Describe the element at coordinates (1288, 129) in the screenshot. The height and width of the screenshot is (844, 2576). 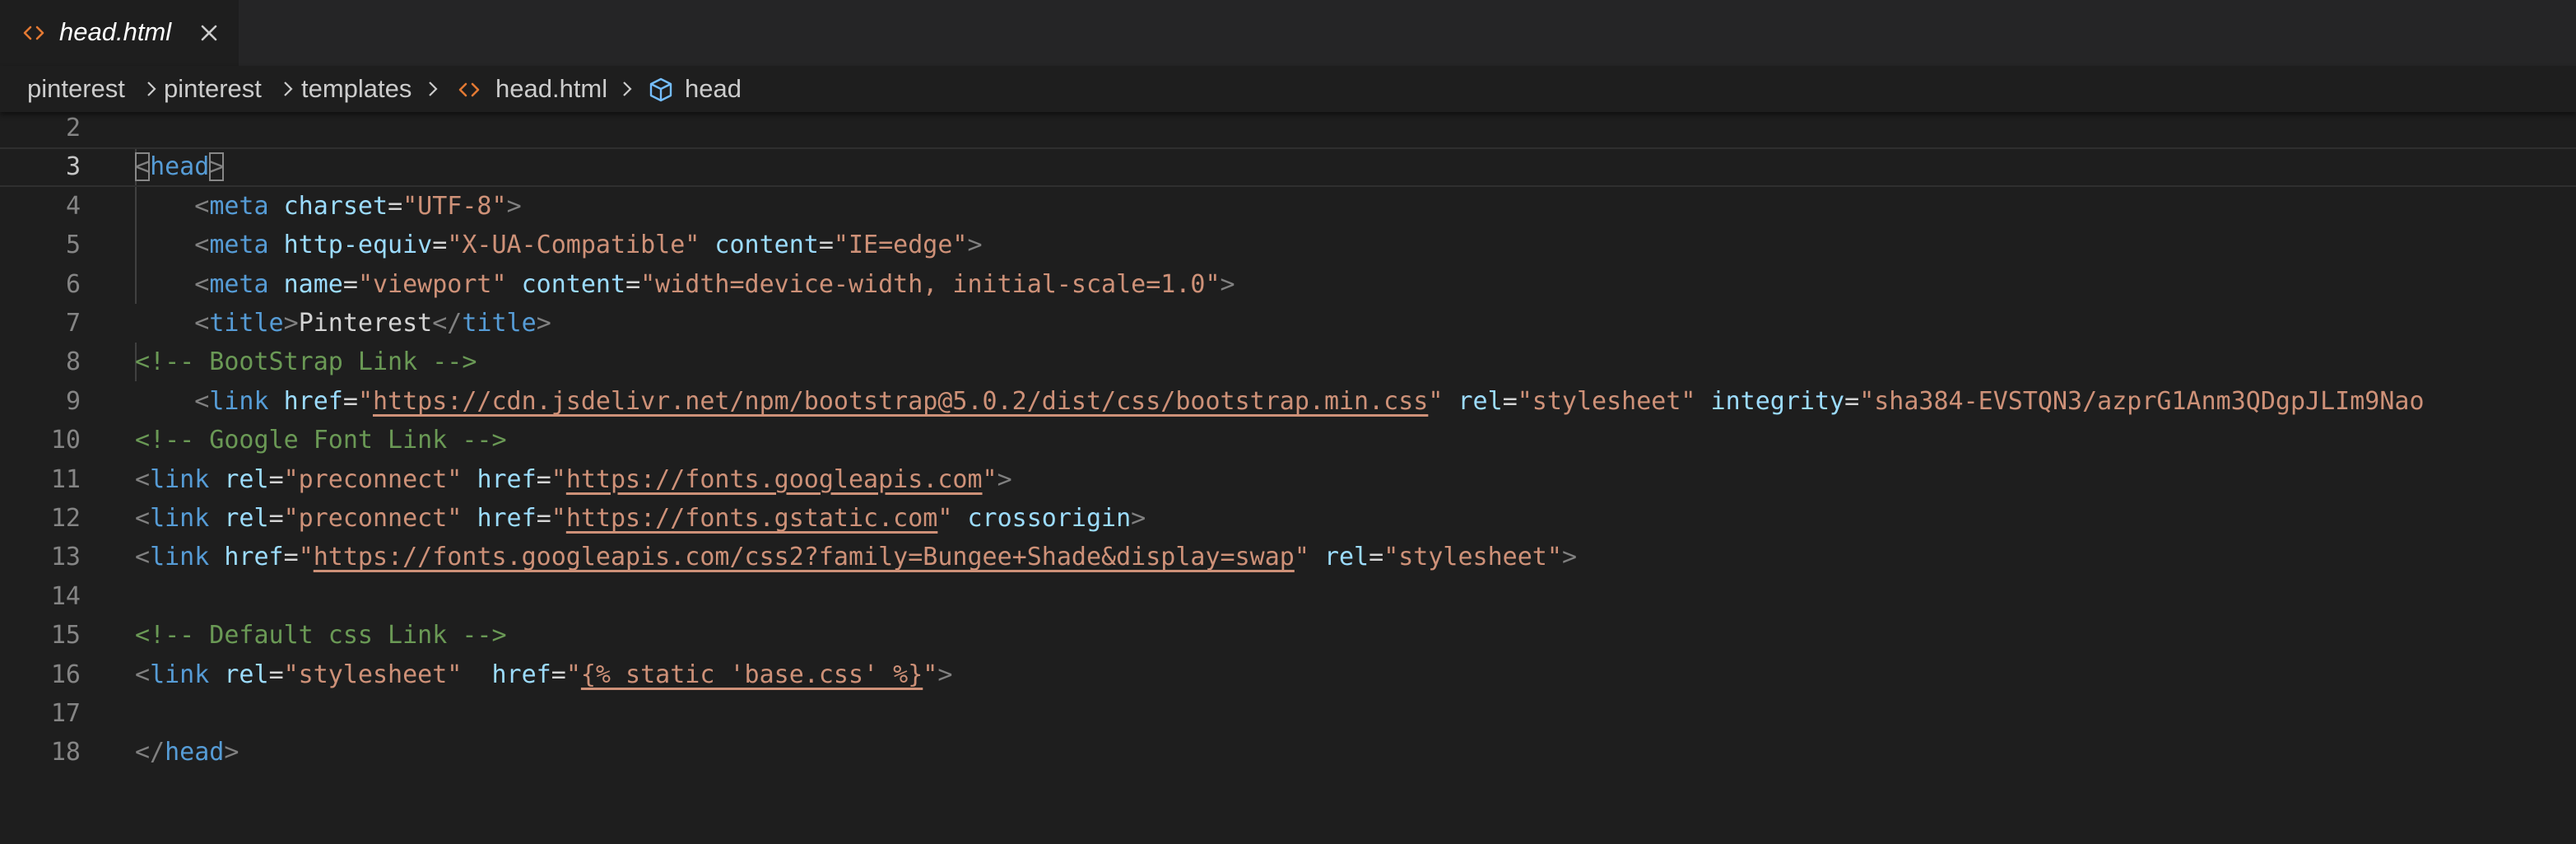
I see `code-line: 2` at that location.